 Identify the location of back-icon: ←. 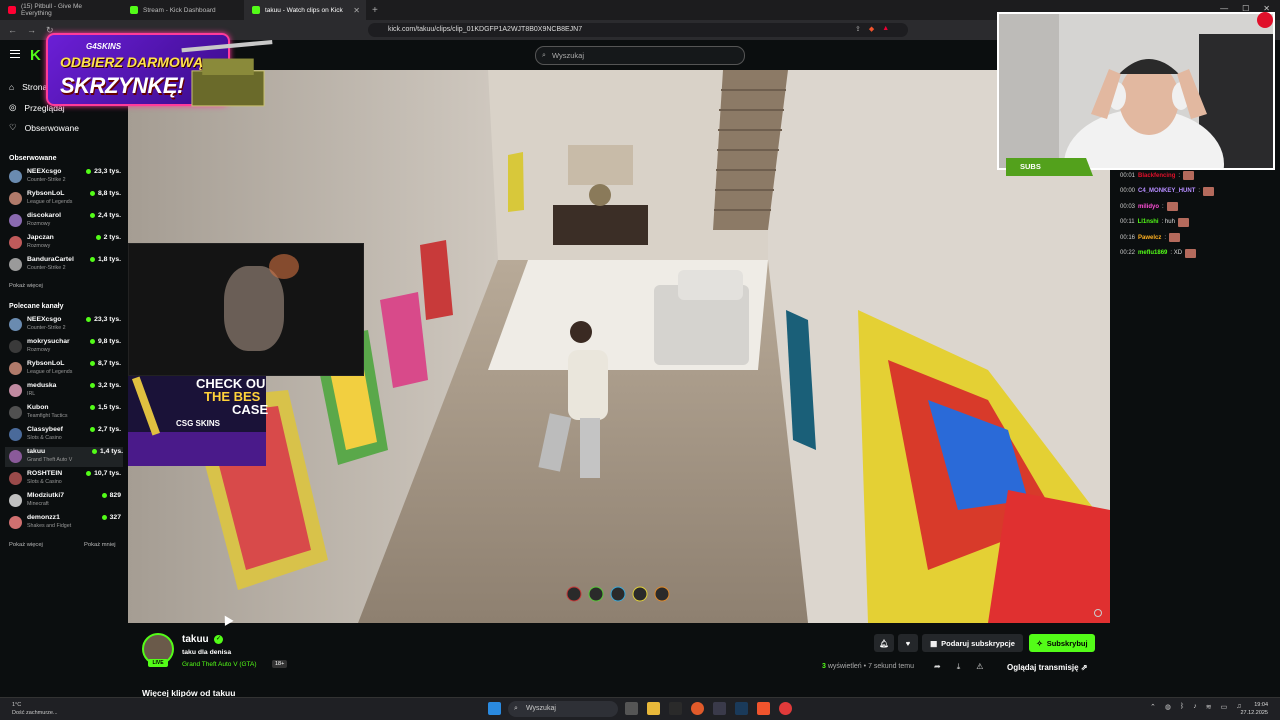
(12, 30).